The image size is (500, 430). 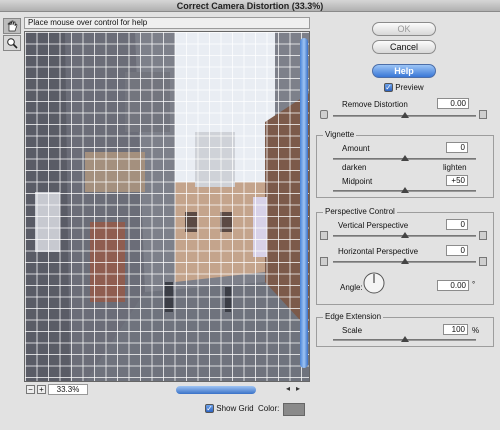 I want to click on show-grid-control: ✓ Show Grid, so click(x=229, y=409).